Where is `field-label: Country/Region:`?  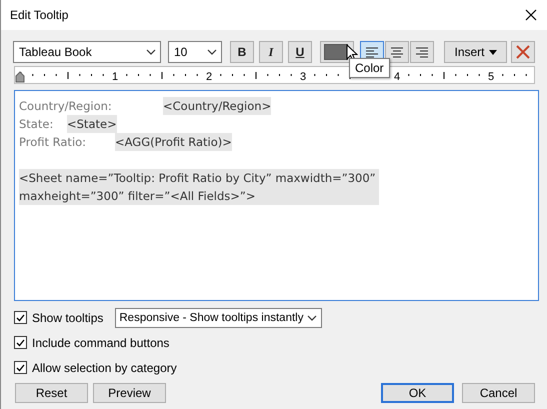 field-label: Country/Region: is located at coordinates (65, 106).